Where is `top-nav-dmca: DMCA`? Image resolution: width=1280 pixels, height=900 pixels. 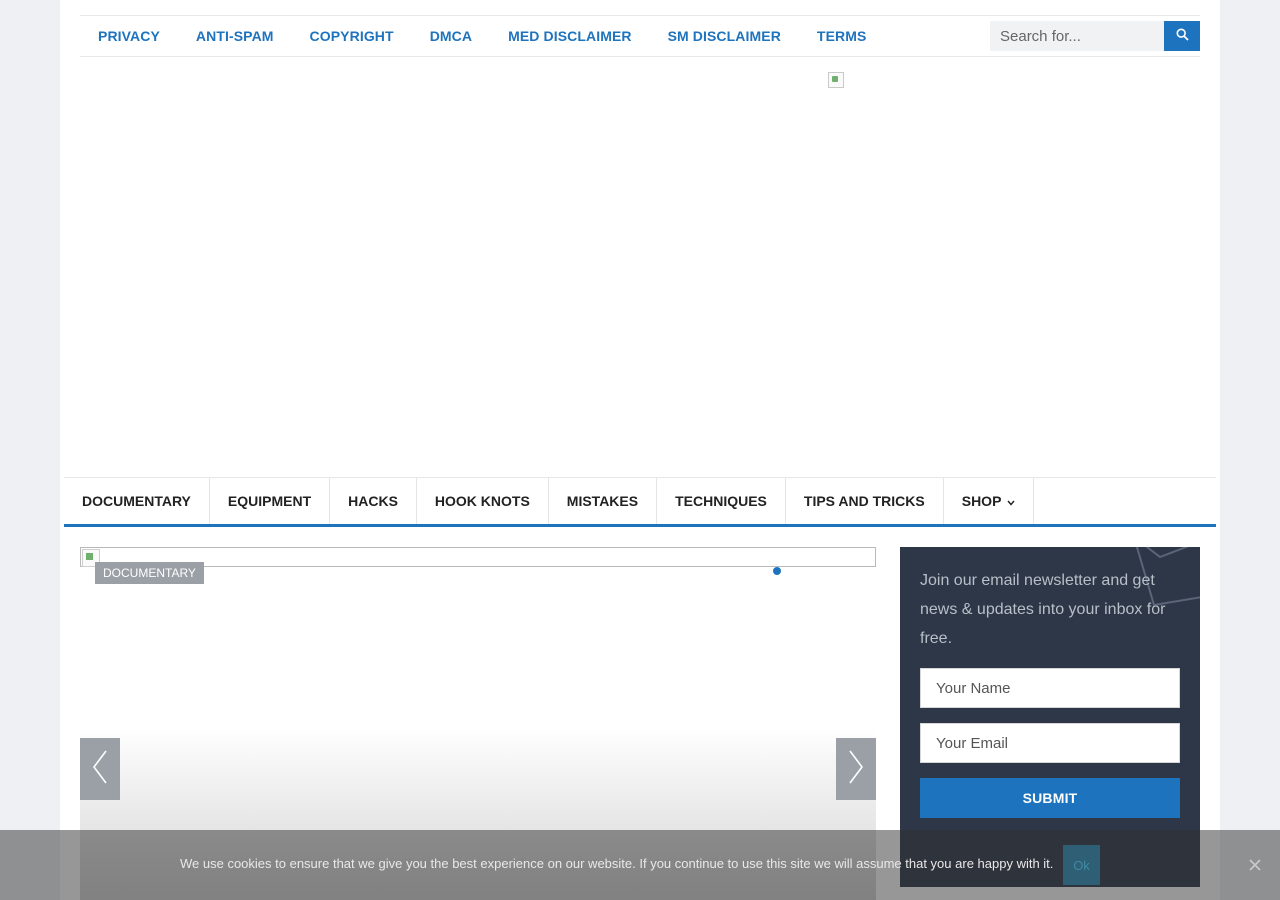 top-nav-dmca: DMCA is located at coordinates (451, 36).